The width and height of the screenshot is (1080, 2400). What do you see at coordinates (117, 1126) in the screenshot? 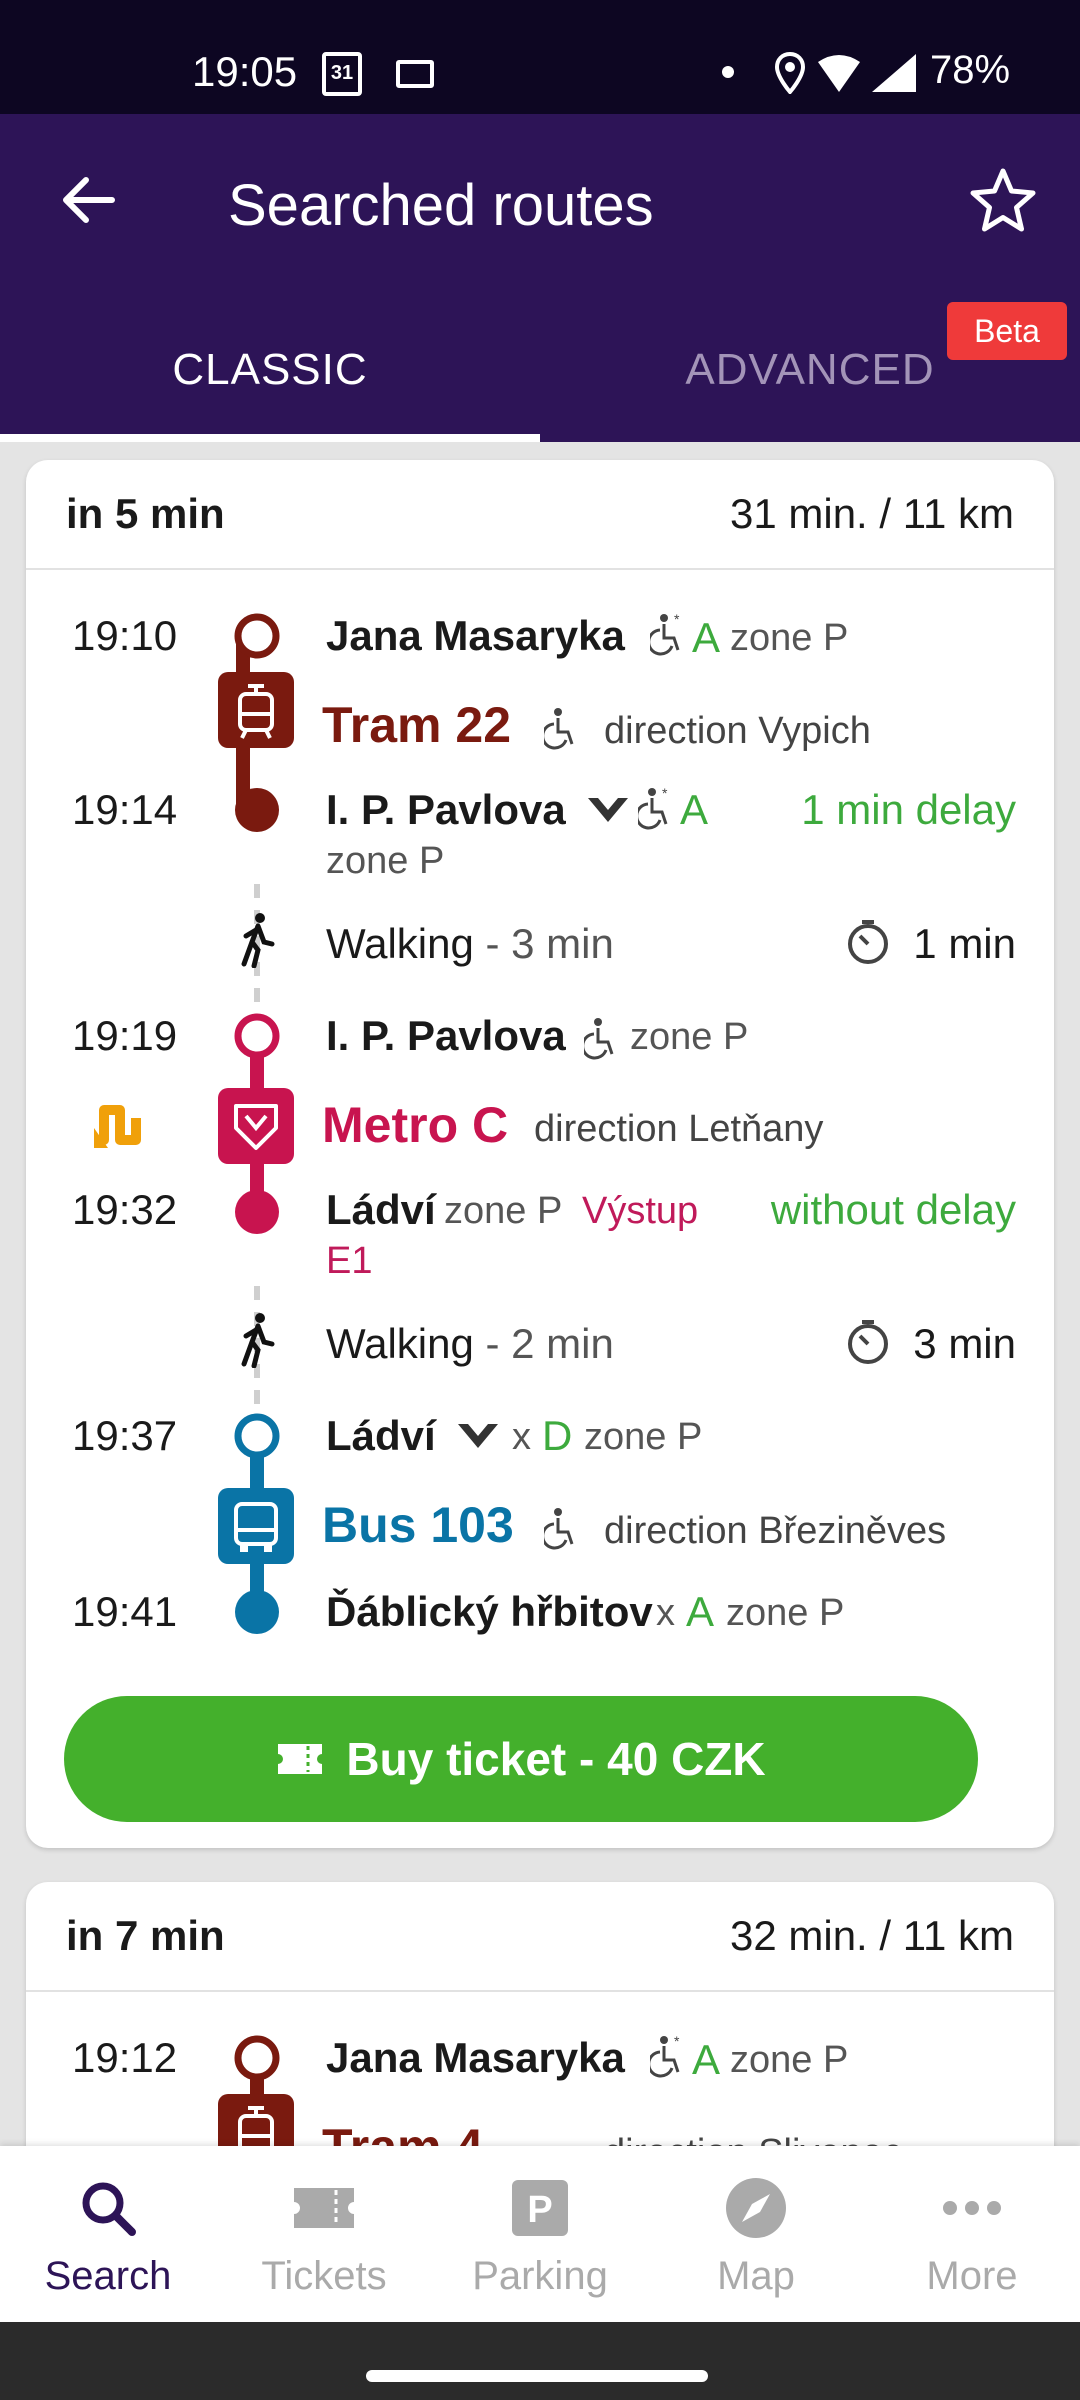
I see `interchange-icon` at bounding box center [117, 1126].